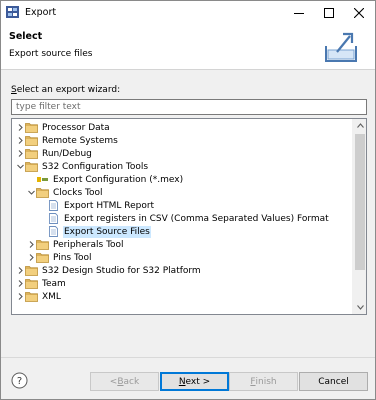 Image resolution: width=376 pixels, height=400 pixels. Describe the element at coordinates (329, 12) in the screenshot. I see `maximize-button` at that location.